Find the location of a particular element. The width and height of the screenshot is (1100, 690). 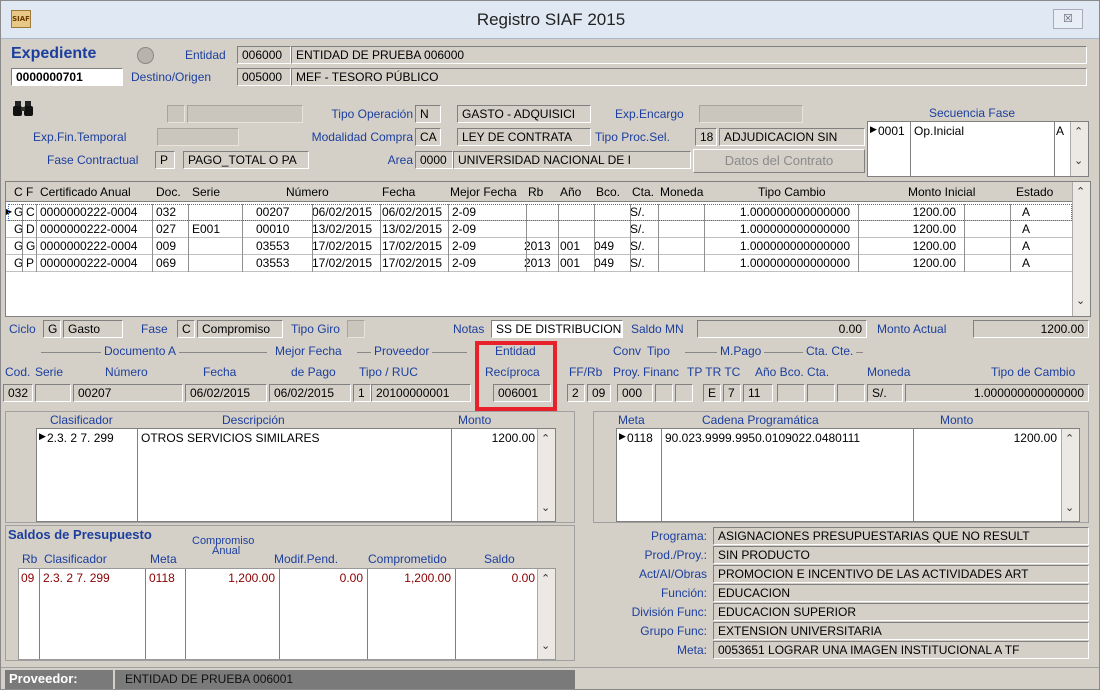

tr-field: 7 is located at coordinates (732, 393).